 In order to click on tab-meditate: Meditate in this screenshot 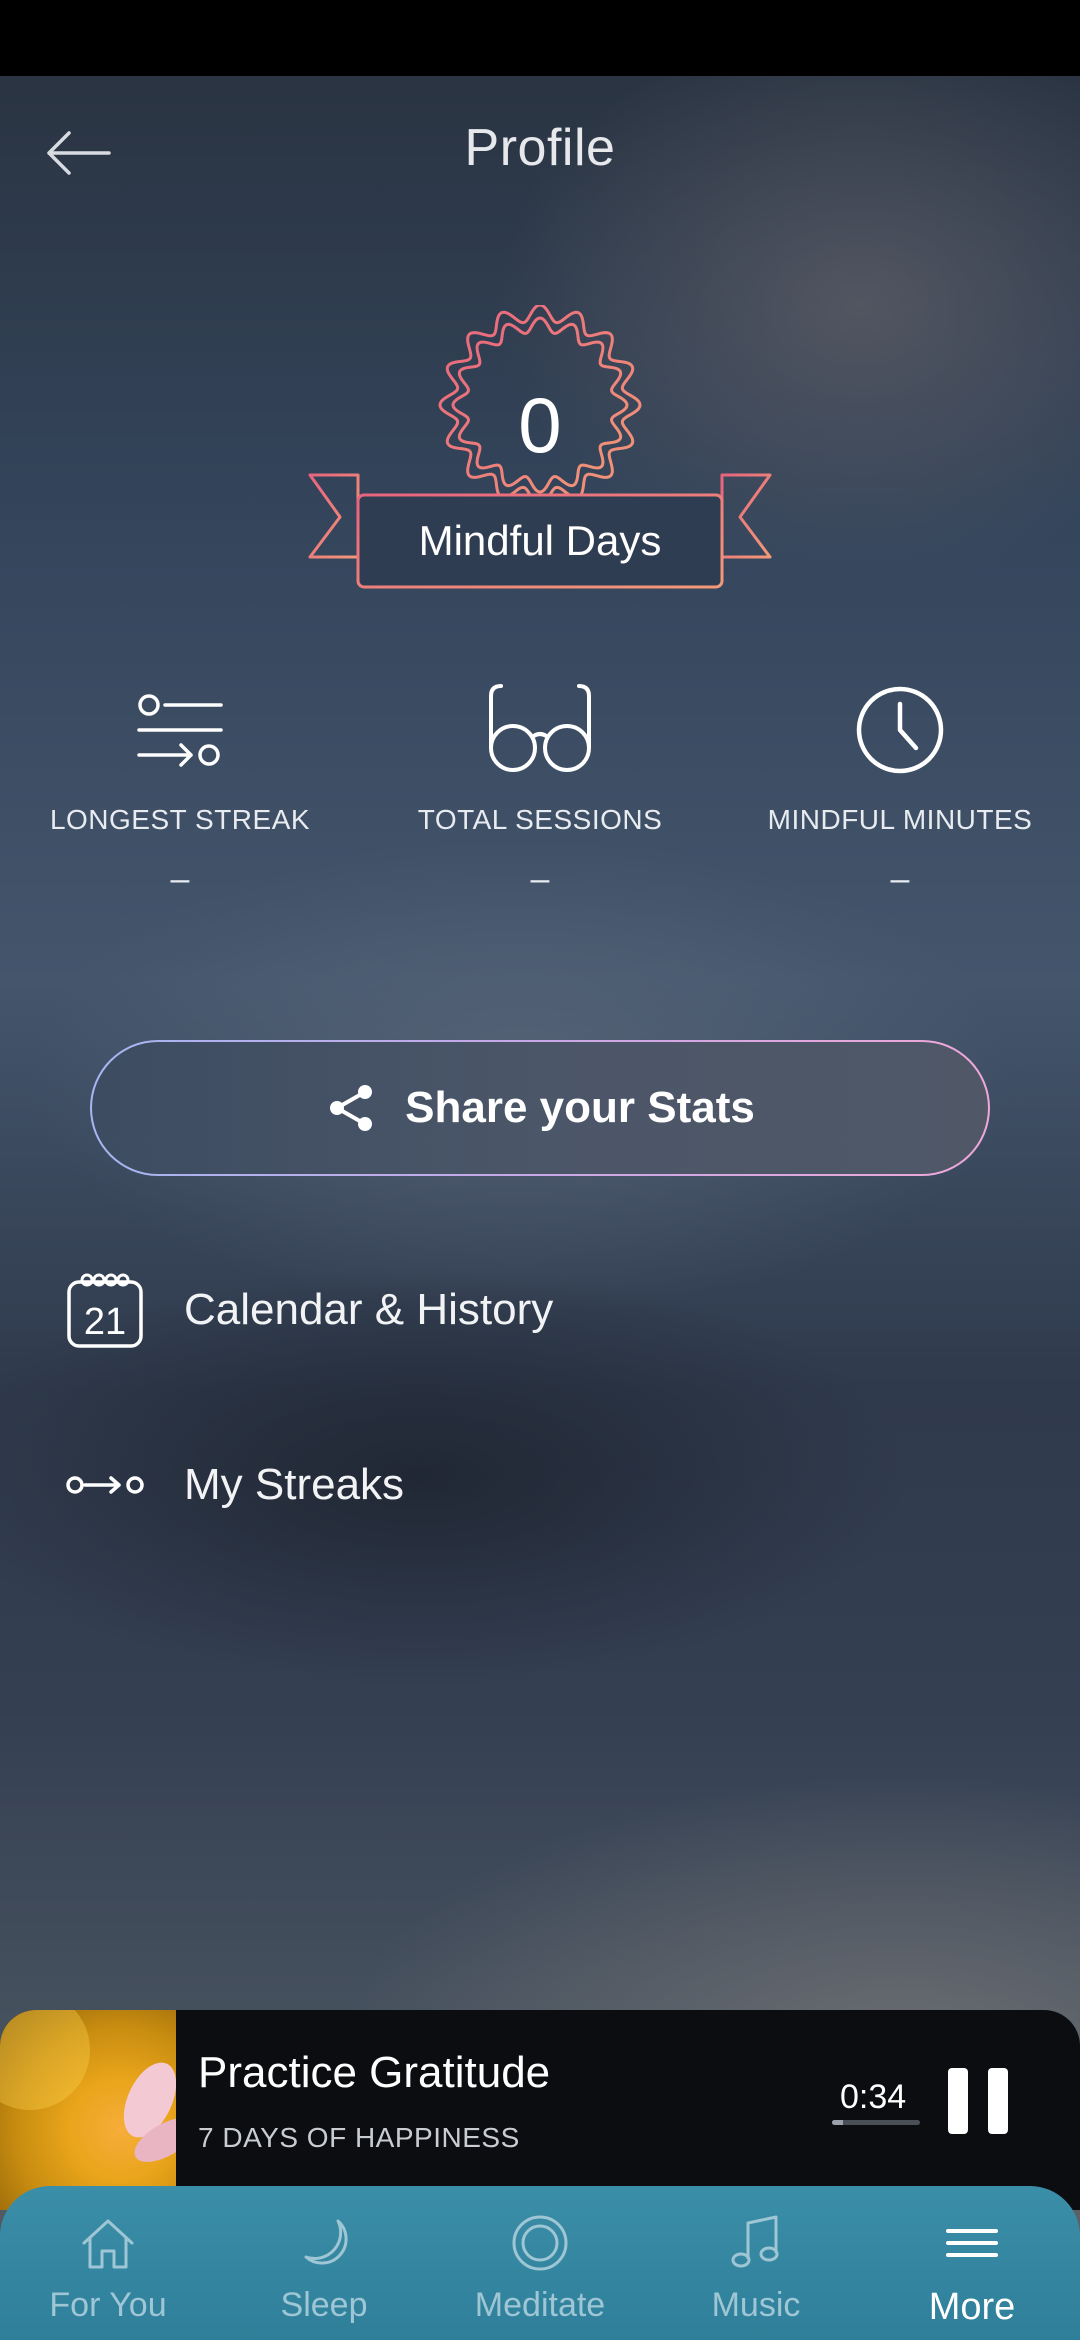, I will do `click(540, 2266)`.